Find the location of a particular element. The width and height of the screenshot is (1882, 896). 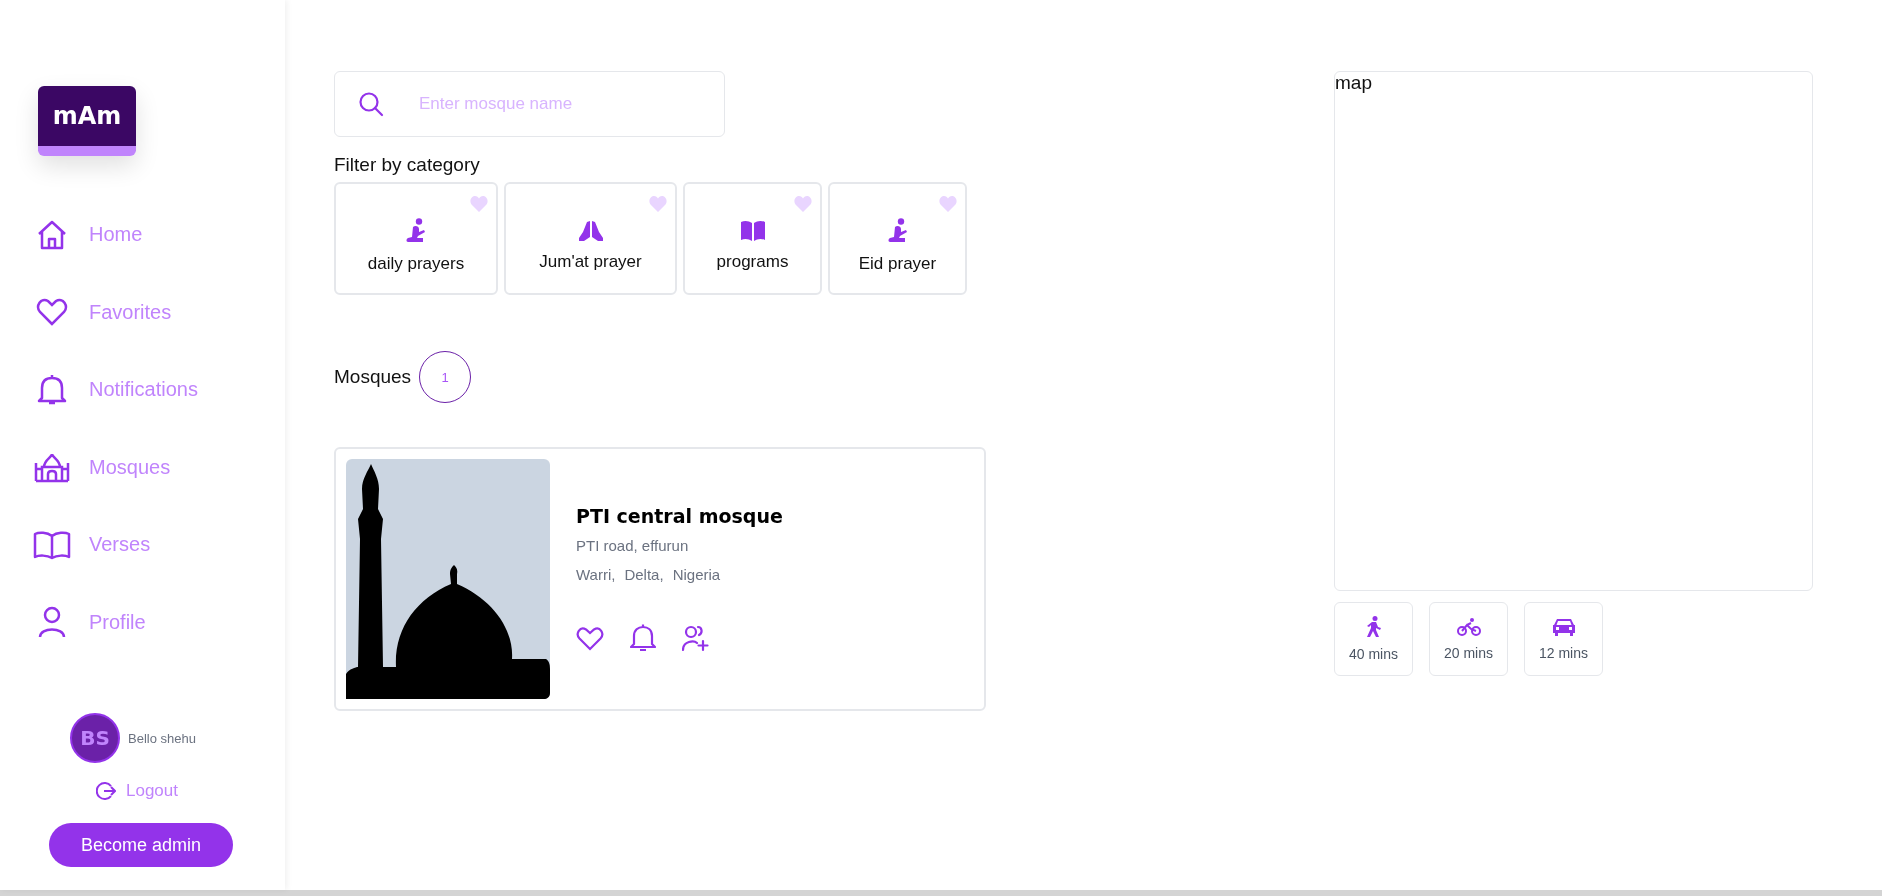

mosque-name: PTI central mosque is located at coordinates (679, 516).